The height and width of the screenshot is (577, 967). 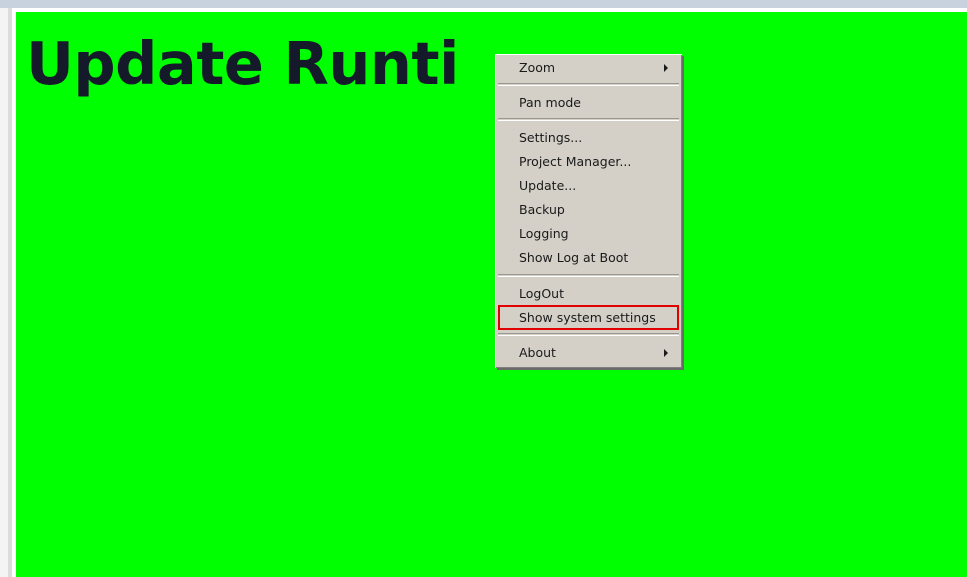 What do you see at coordinates (544, 233) in the screenshot?
I see `menu-item-label: Logging` at bounding box center [544, 233].